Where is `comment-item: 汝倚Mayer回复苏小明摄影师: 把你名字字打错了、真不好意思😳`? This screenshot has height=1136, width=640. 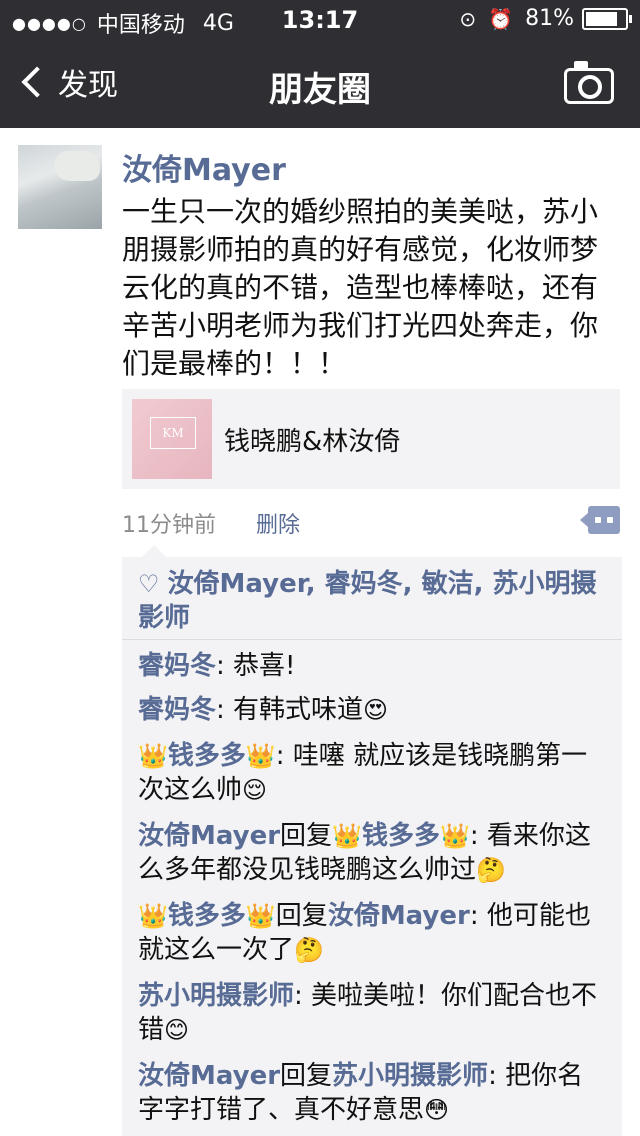 comment-item: 汝倚Mayer回复苏小明摄影师: 把你名字字打错了、真不好意思😳 is located at coordinates (373, 1093).